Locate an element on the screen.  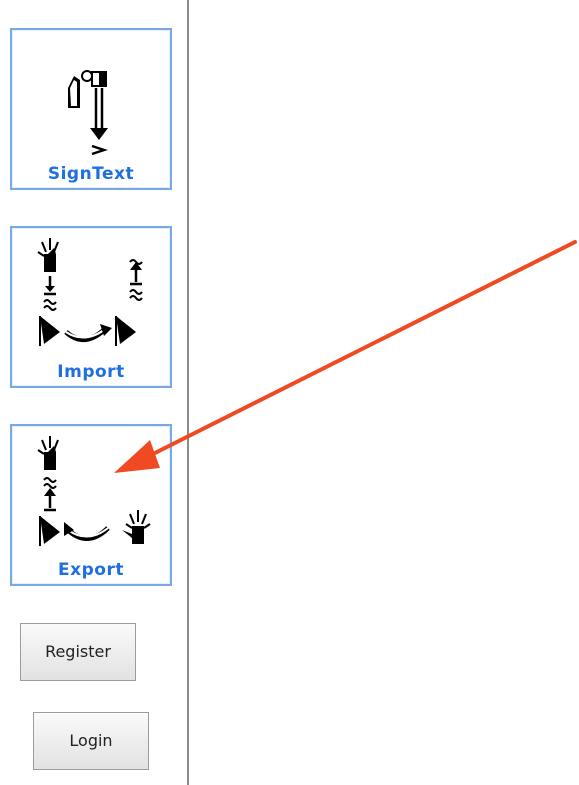
signtext-button: SignText is located at coordinates (91, 109).